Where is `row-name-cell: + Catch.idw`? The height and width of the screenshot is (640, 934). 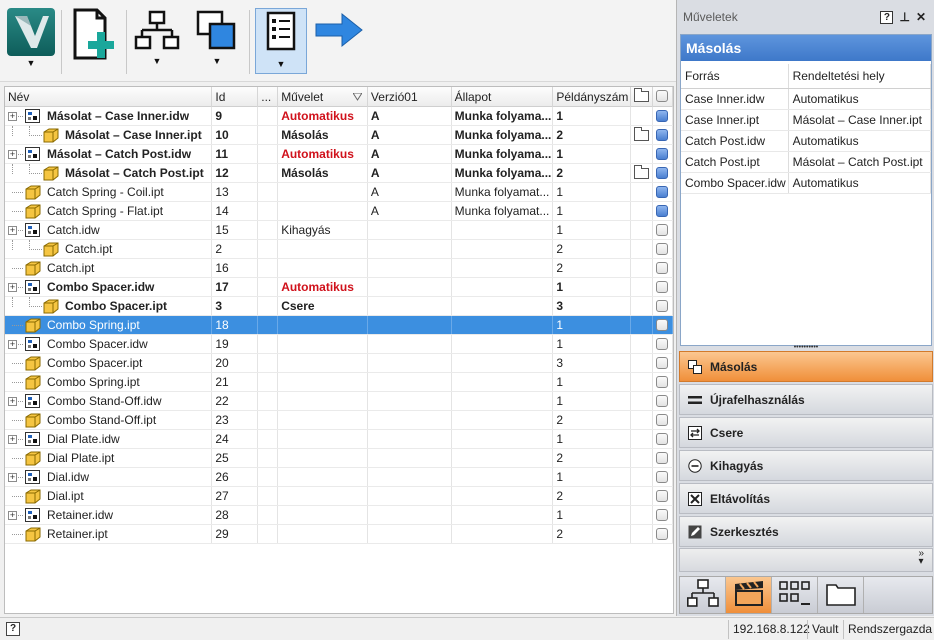
row-name-cell: + Catch.idw is located at coordinates (109, 230).